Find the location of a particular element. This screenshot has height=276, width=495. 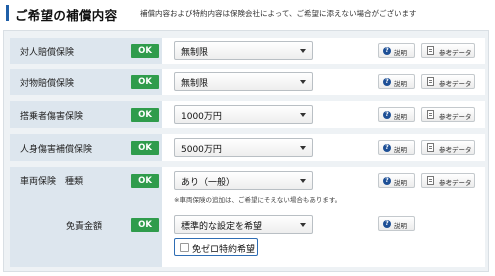

row-label-cell: 搭乗者傷害保険 OK is located at coordinates (86, 114).